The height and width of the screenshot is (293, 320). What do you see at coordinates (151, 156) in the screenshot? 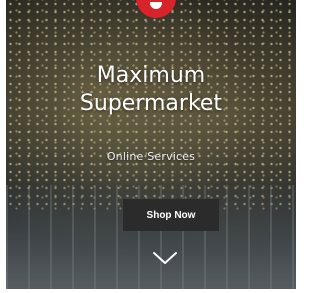
I see `hero-subtitle: Online Services` at bounding box center [151, 156].